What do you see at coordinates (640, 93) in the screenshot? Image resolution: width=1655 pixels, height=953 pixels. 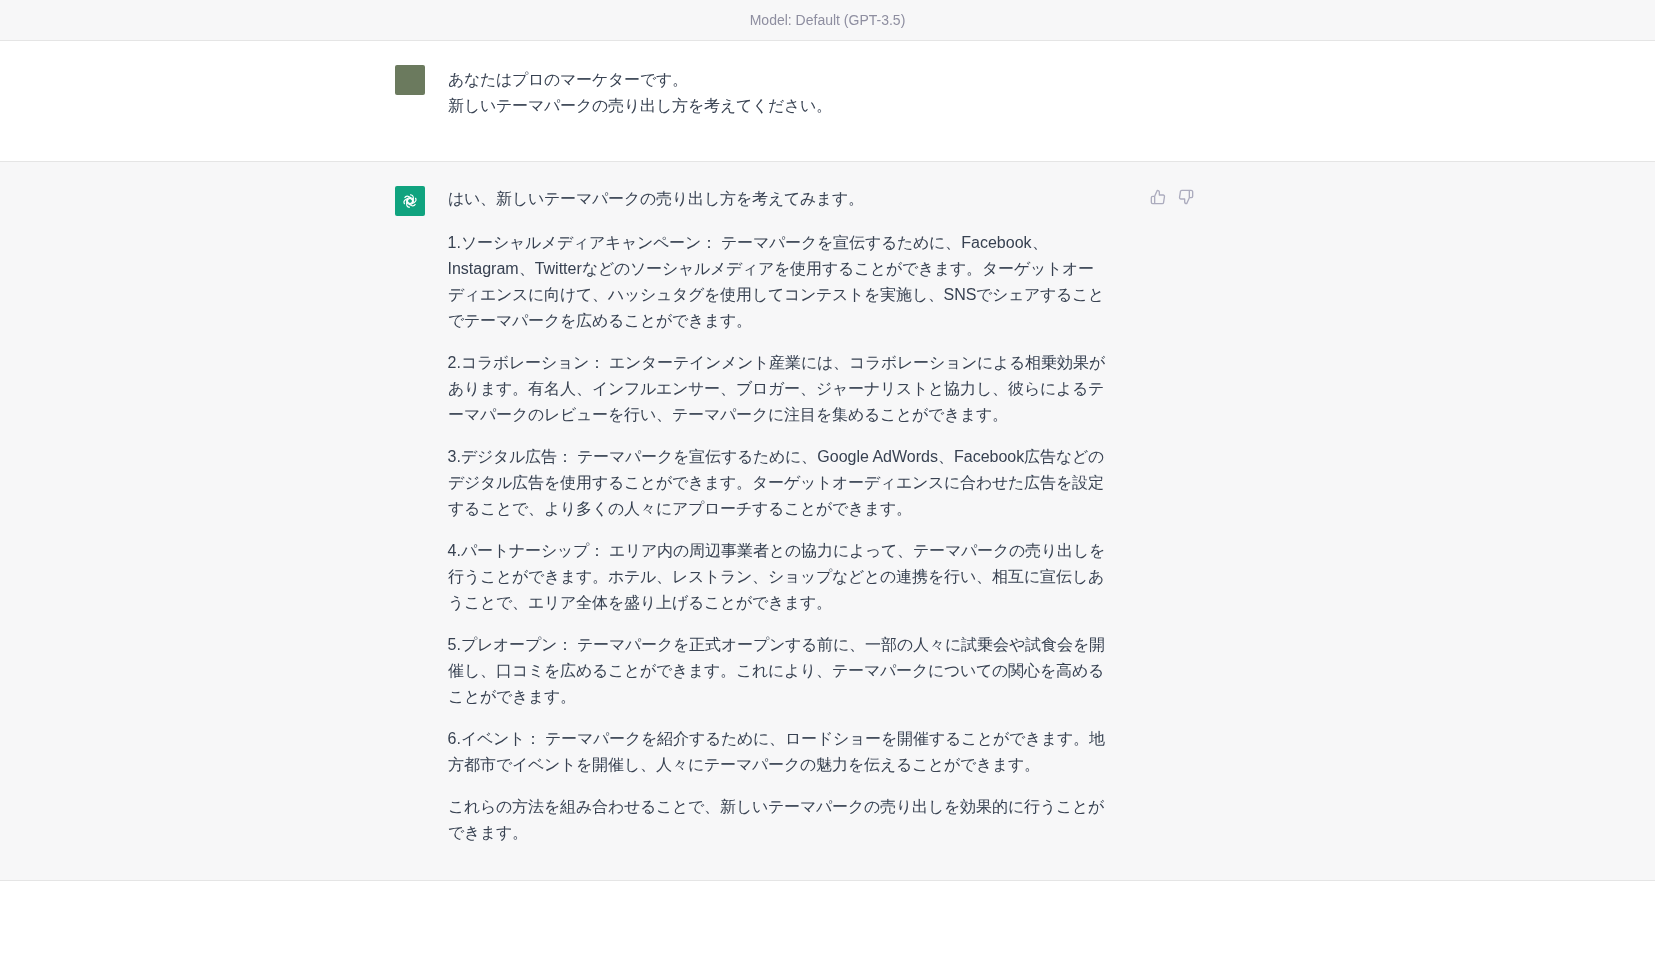 I see `user-message-text: あなたはプロのマーケターです。 新しいテーマパークの売り出し方を考えてください。` at bounding box center [640, 93].